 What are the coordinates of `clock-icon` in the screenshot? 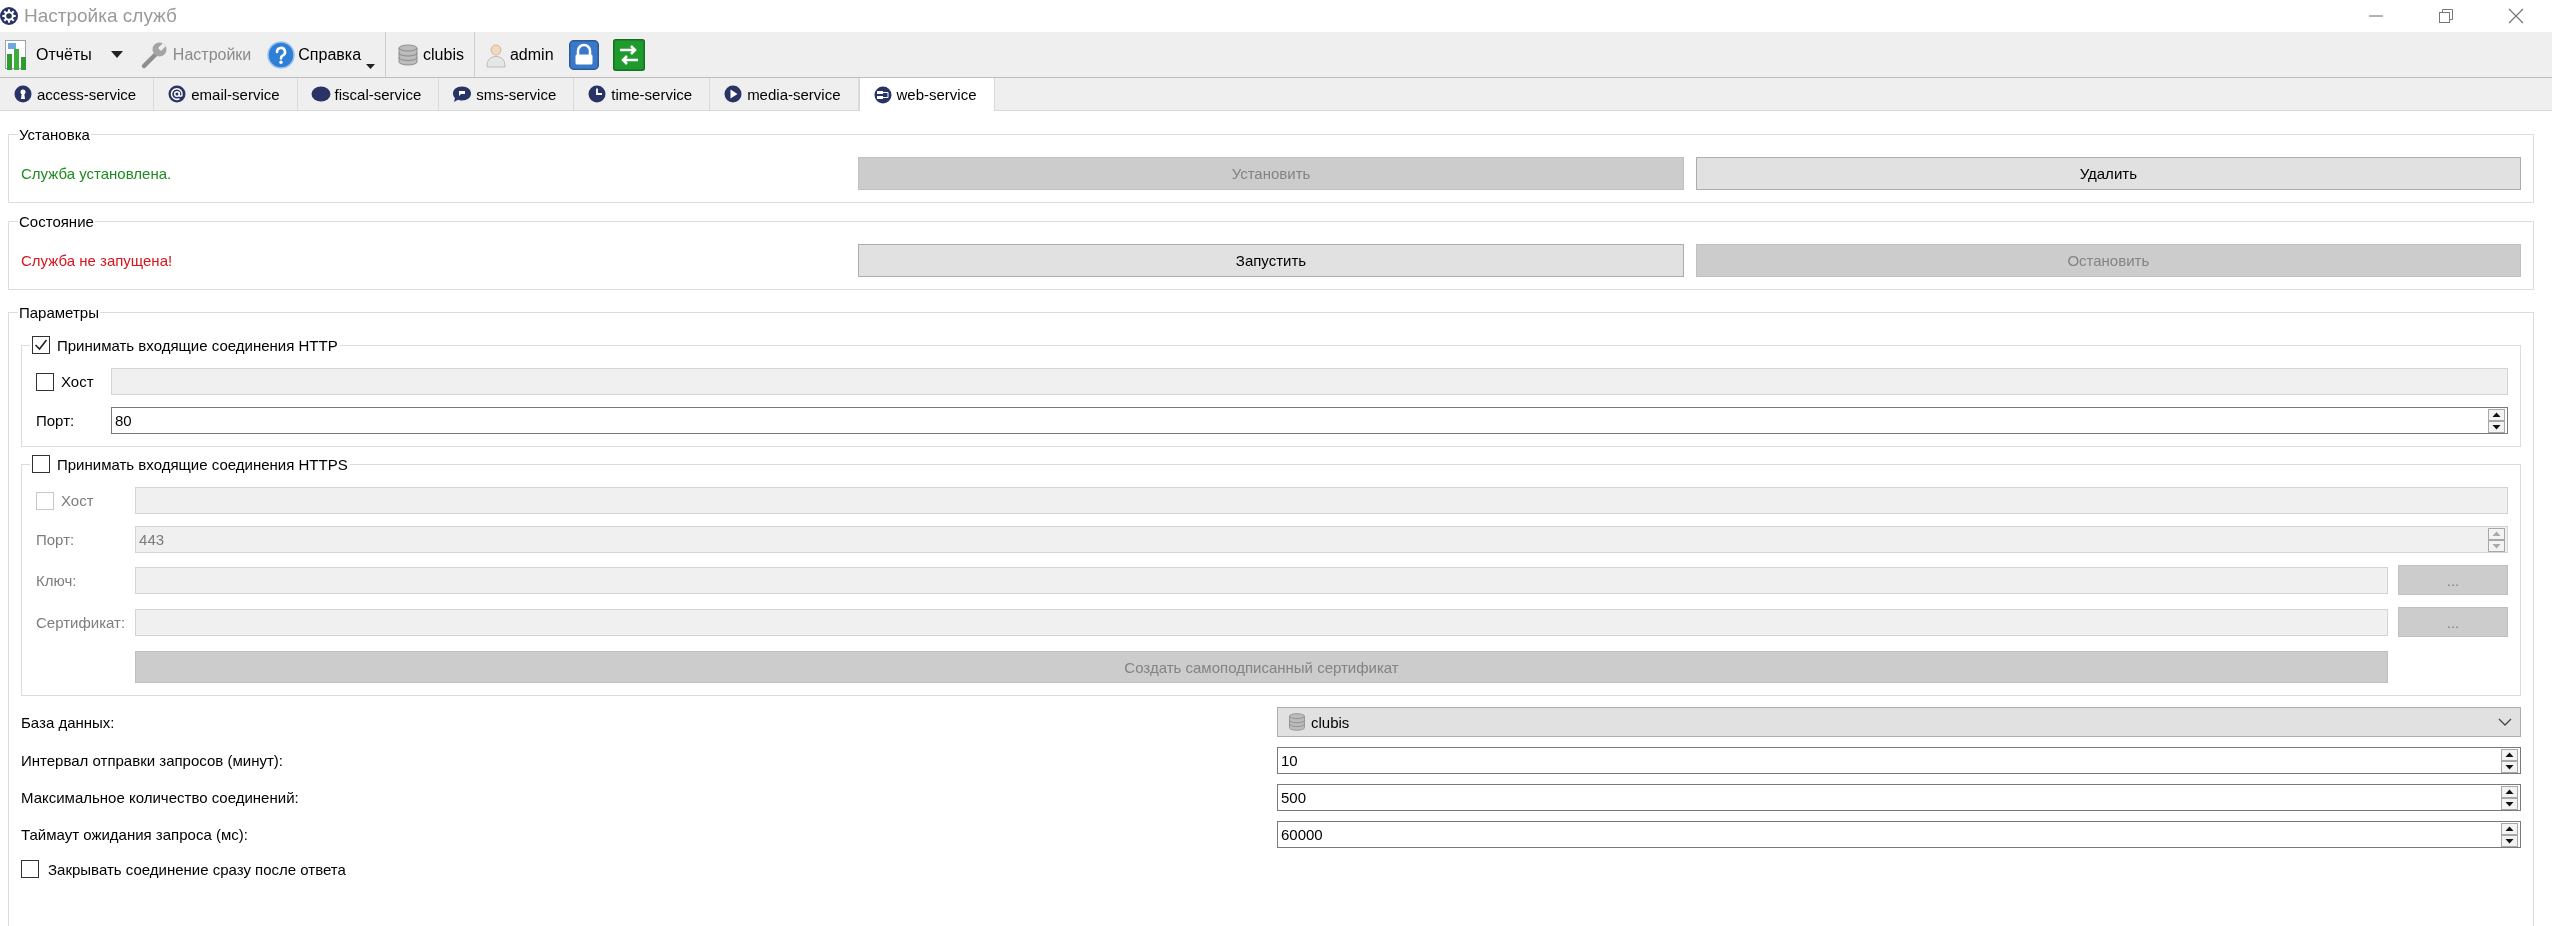 It's located at (597, 94).